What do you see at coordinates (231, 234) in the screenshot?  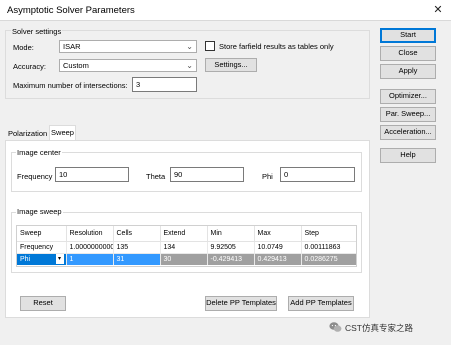 I see `column-header: Min` at bounding box center [231, 234].